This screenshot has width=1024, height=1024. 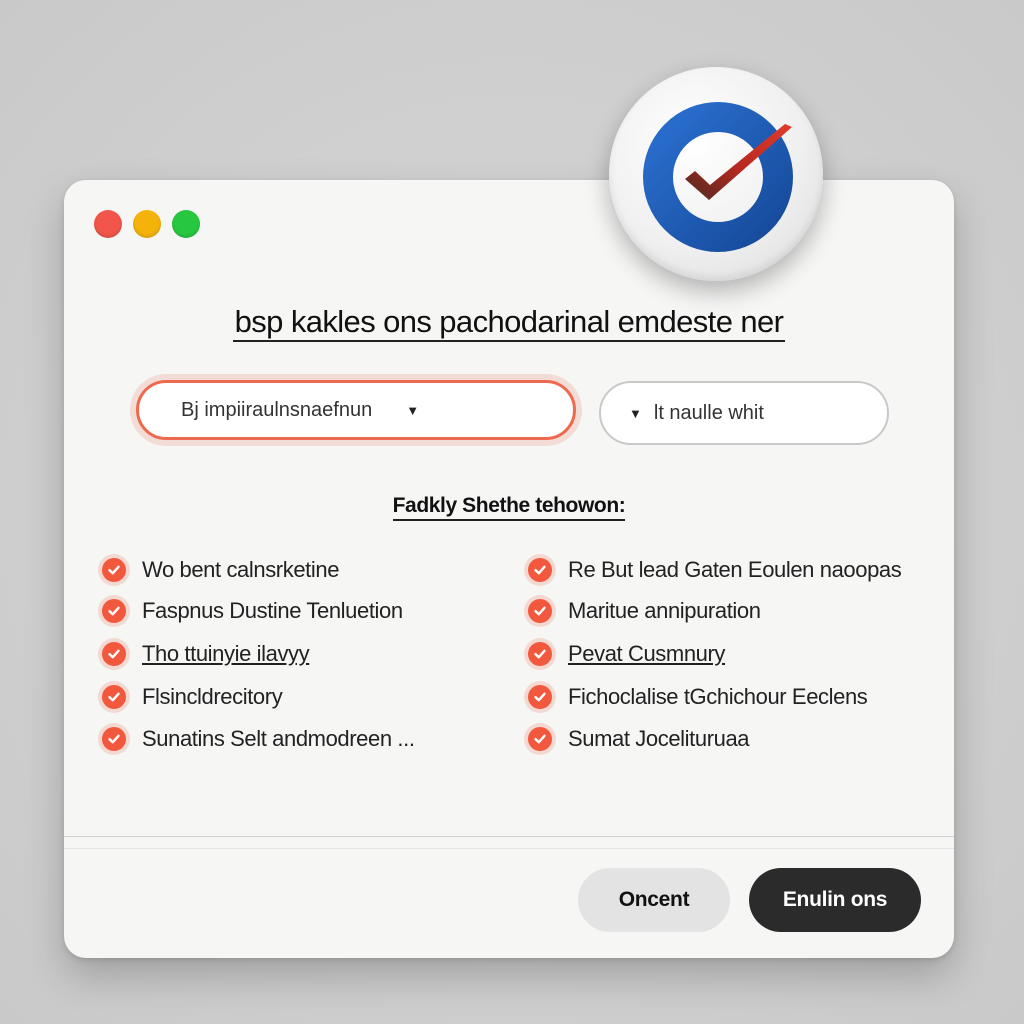 I want to click on close-window-button, so click(x=108, y=224).